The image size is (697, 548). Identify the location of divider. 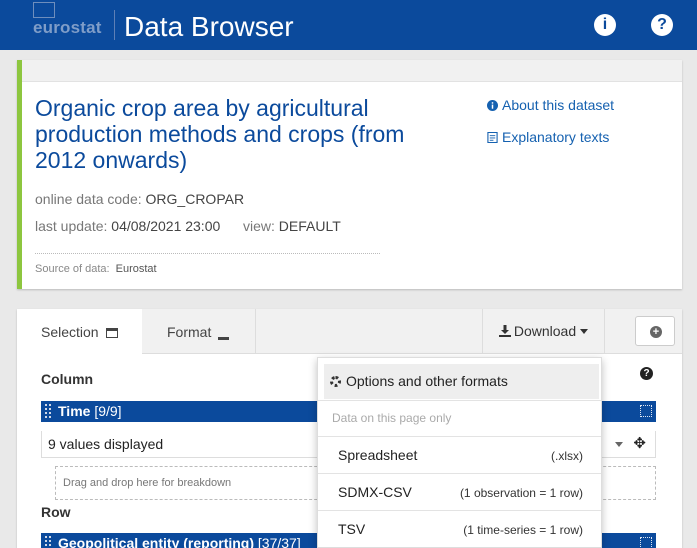
(207, 253).